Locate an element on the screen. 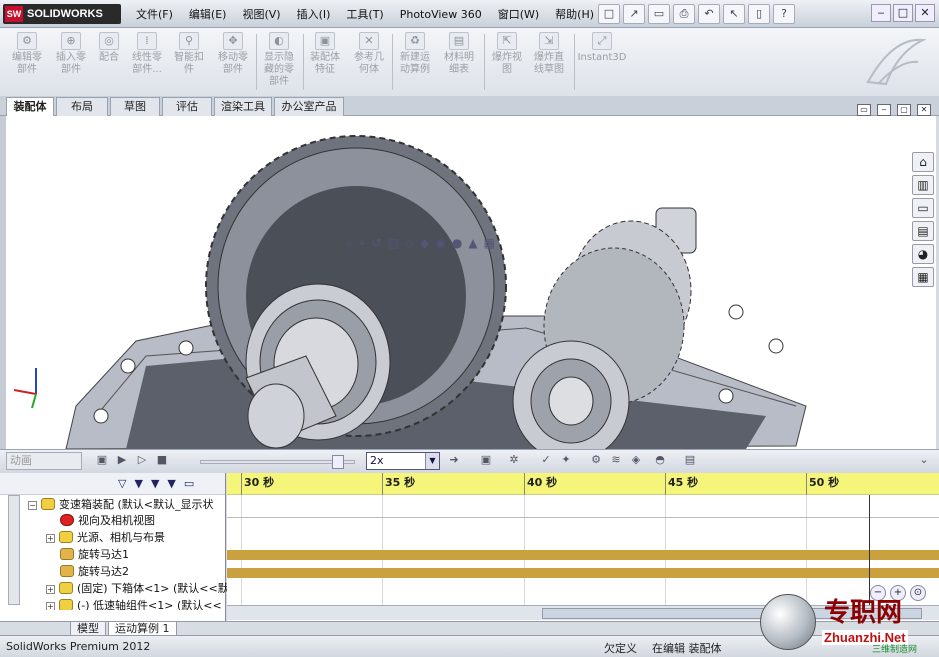 Image resolution: width=939 pixels, height=657 pixels. stop-icon: ■ is located at coordinates (162, 460).